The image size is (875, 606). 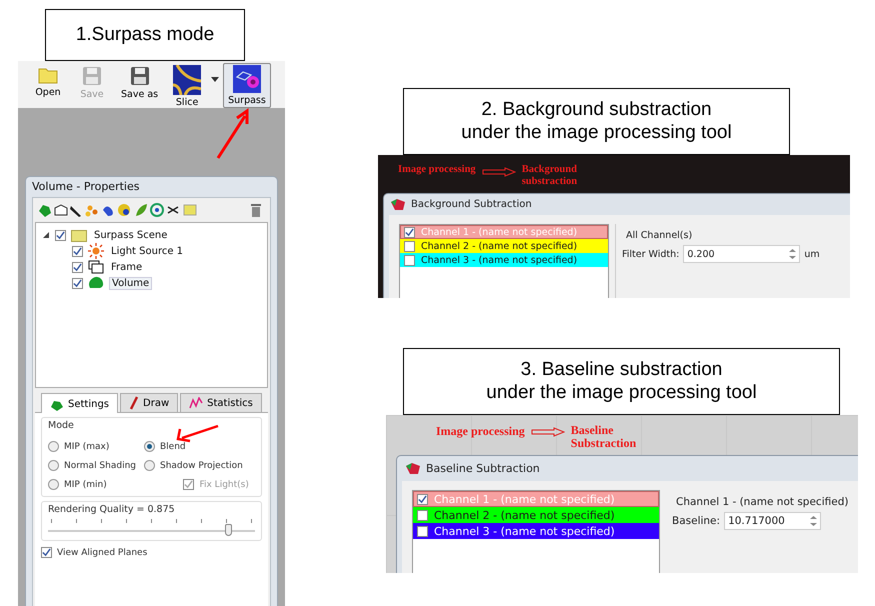 What do you see at coordinates (199, 465) in the screenshot?
I see `radio-option: Shadow Projection` at bounding box center [199, 465].